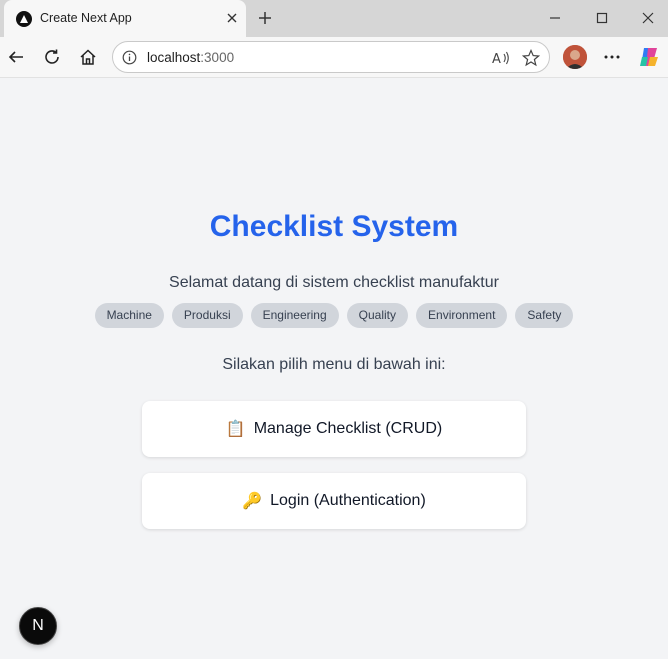 This screenshot has height=659, width=668. Describe the element at coordinates (265, 18) in the screenshot. I see `new-tab-icon` at that location.